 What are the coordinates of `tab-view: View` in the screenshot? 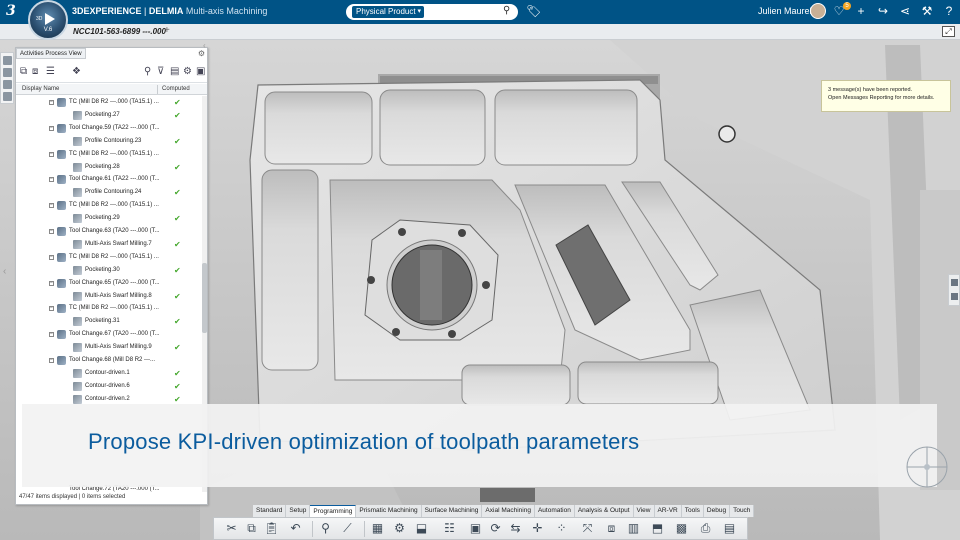 It's located at (644, 511).